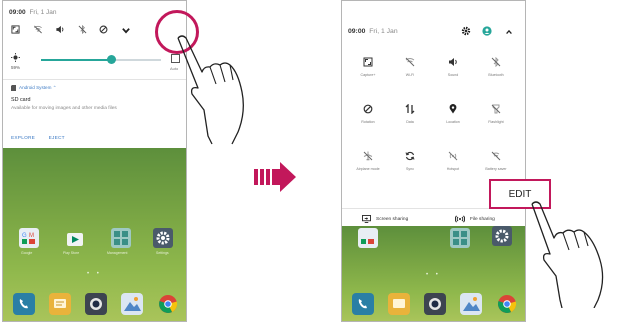  What do you see at coordinates (509, 32) in the screenshot?
I see `chevron-up-icon` at bounding box center [509, 32].